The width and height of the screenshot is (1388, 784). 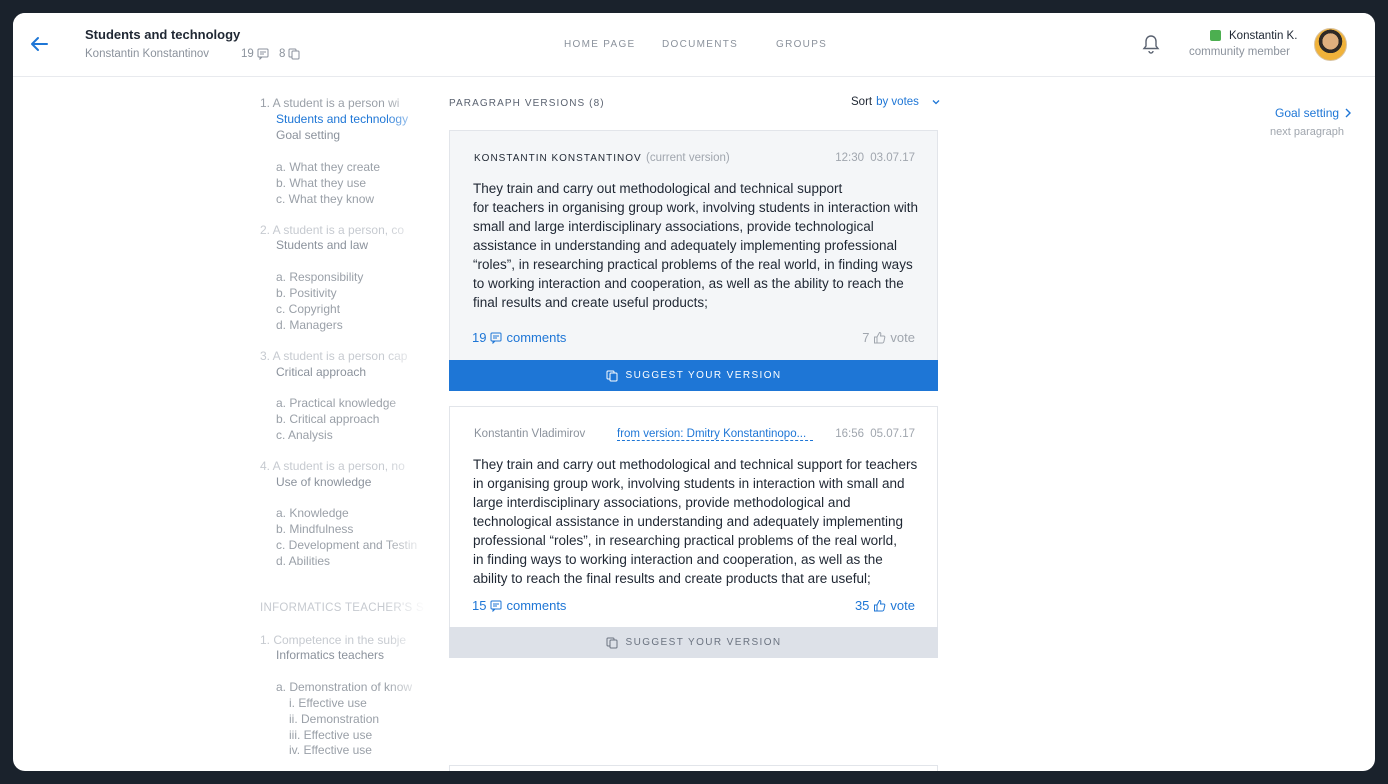 I want to click on vote-button: 35 vote, so click(x=885, y=605).